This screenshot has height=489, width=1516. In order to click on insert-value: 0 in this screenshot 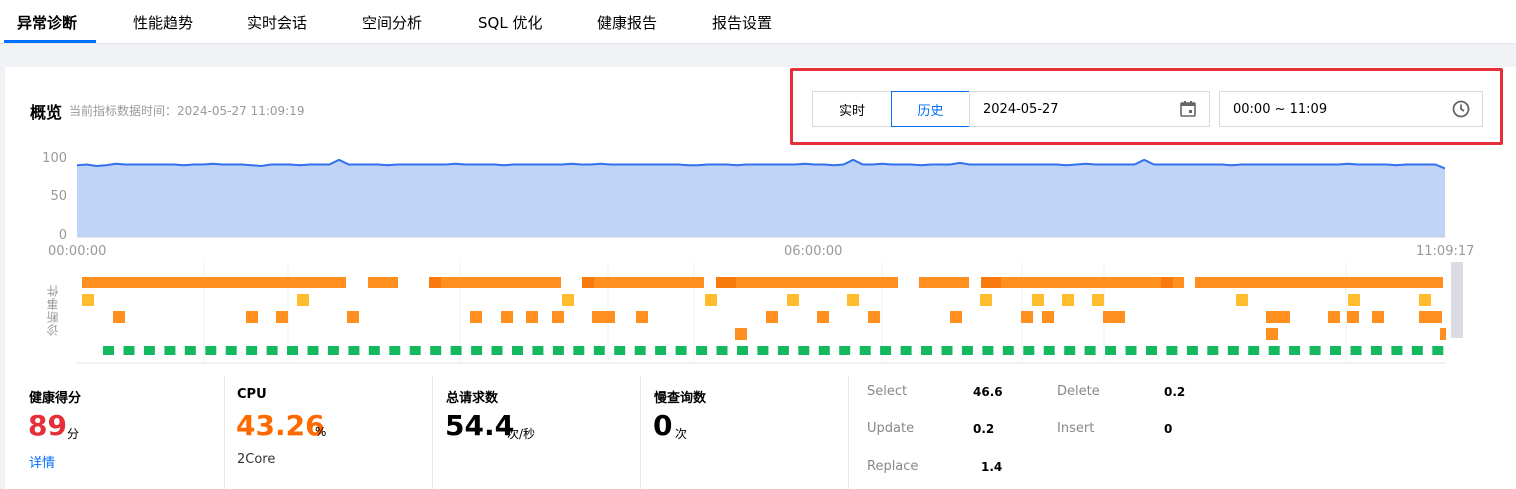, I will do `click(1168, 429)`.